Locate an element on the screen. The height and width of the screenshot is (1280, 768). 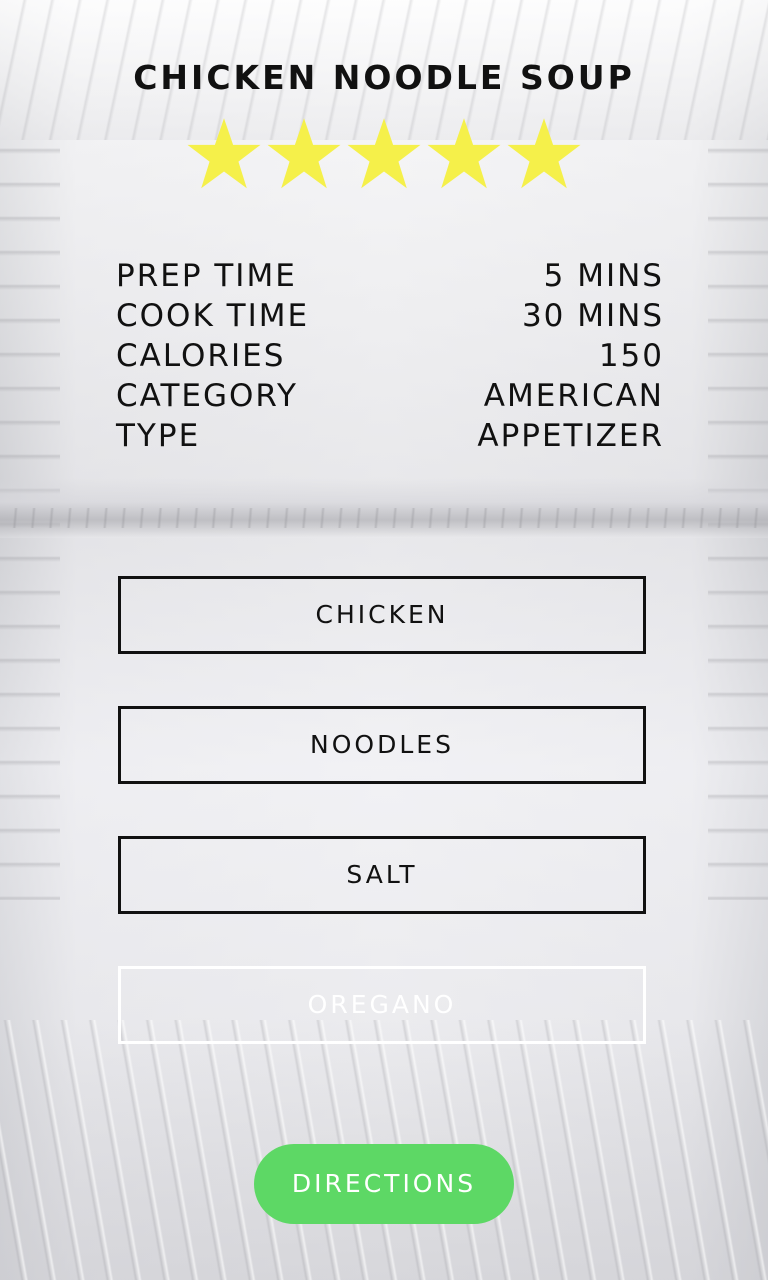
info-row-cook-time: COOK TIME 30 MINS is located at coordinates (390, 316).